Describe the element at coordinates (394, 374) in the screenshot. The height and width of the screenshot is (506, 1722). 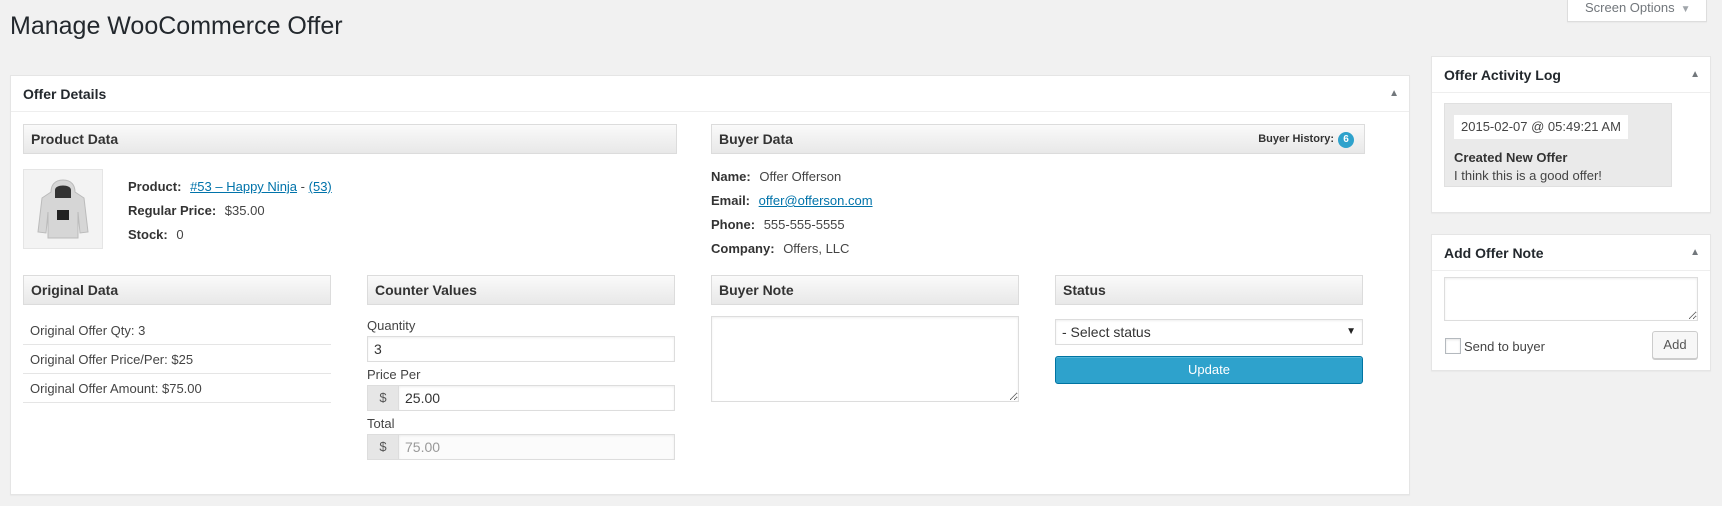
I see `price-per-label: Price Per` at that location.